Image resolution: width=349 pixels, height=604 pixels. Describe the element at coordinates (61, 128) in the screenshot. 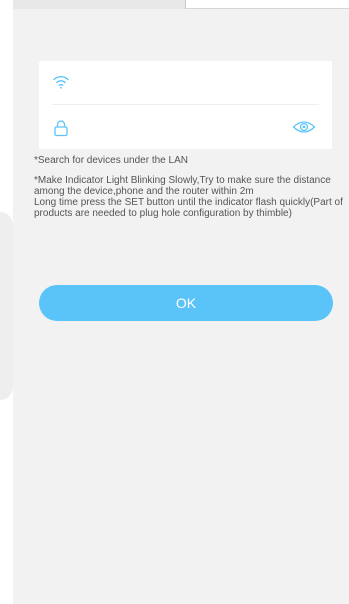

I see `lock-icon` at that location.